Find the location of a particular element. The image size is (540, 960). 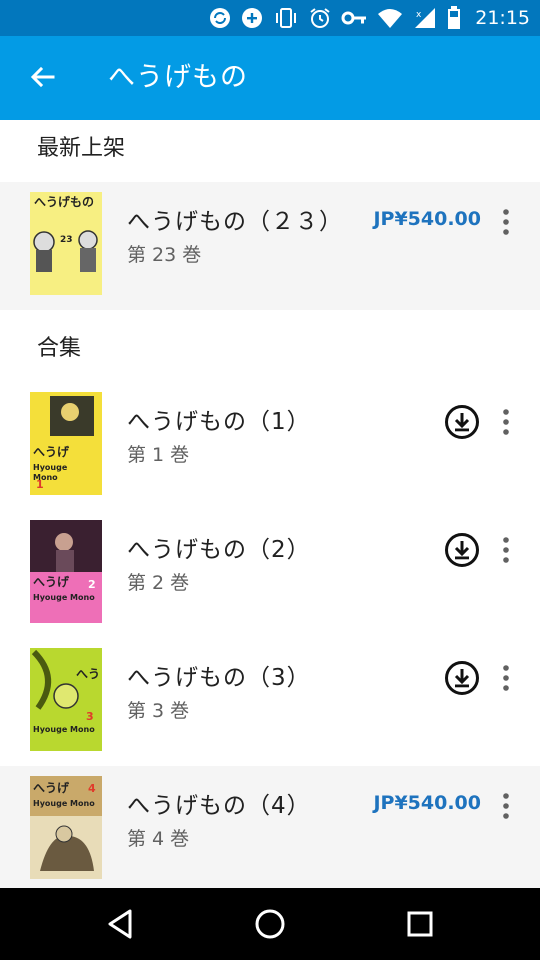

svg-text: へうげもの is located at coordinates (64, 201).